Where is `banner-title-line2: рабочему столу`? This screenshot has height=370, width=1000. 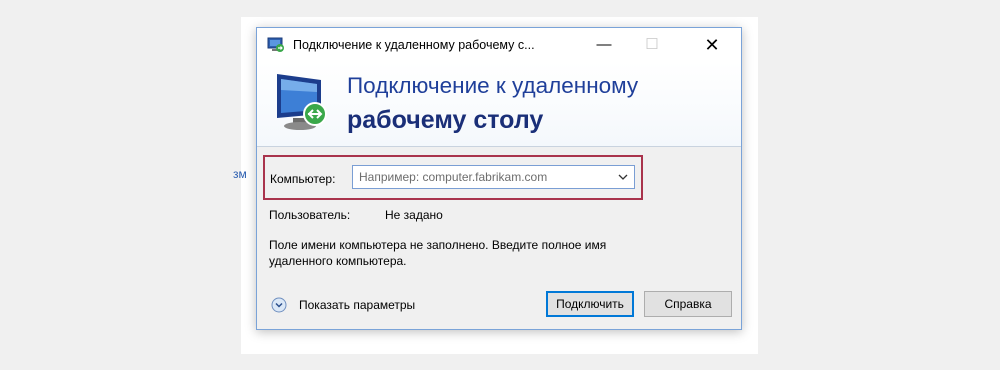 banner-title-line2: рабочему столу is located at coordinates (445, 120).